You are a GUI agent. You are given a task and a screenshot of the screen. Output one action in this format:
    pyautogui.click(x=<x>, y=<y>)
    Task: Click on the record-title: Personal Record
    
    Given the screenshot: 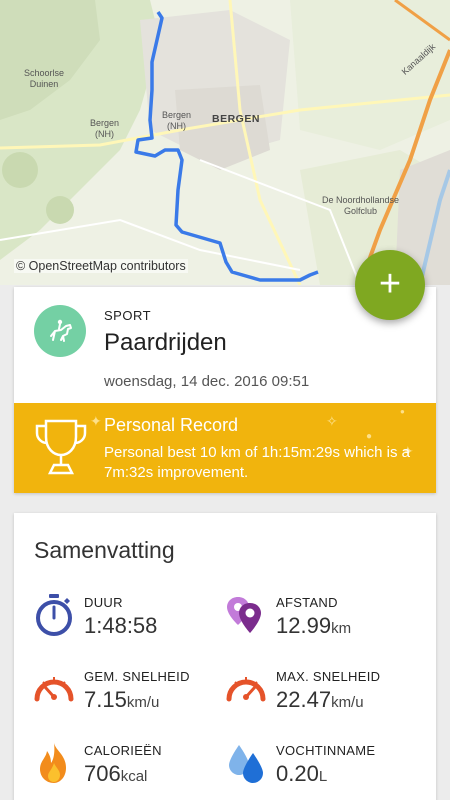 What is the action you would take?
    pyautogui.click(x=171, y=425)
    